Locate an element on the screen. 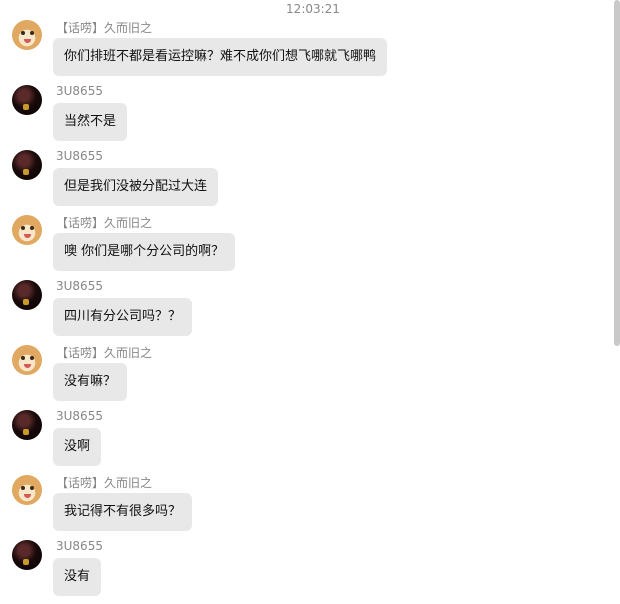 This screenshot has height=604, width=620. message-item: 【话唠】久而旧之 没有嘛？ is located at coordinates (305, 377).